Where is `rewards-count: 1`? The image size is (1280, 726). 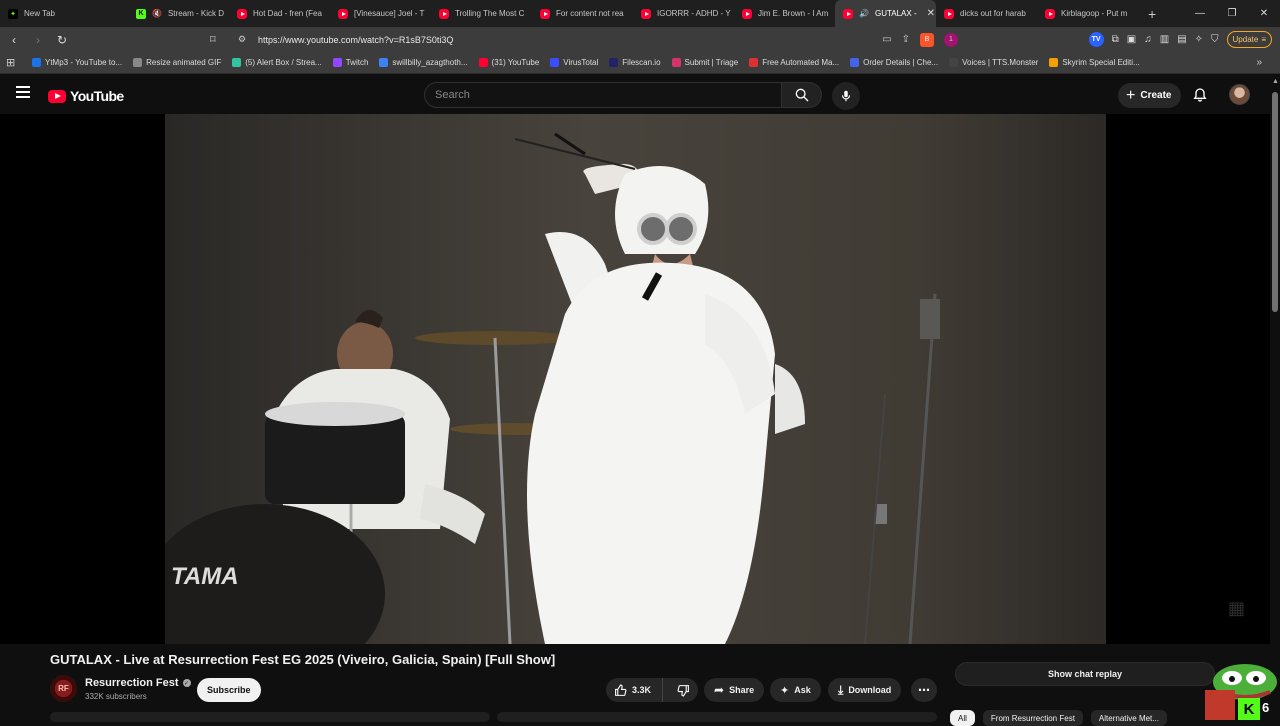
rewards-count: 1 is located at coordinates (951, 39).